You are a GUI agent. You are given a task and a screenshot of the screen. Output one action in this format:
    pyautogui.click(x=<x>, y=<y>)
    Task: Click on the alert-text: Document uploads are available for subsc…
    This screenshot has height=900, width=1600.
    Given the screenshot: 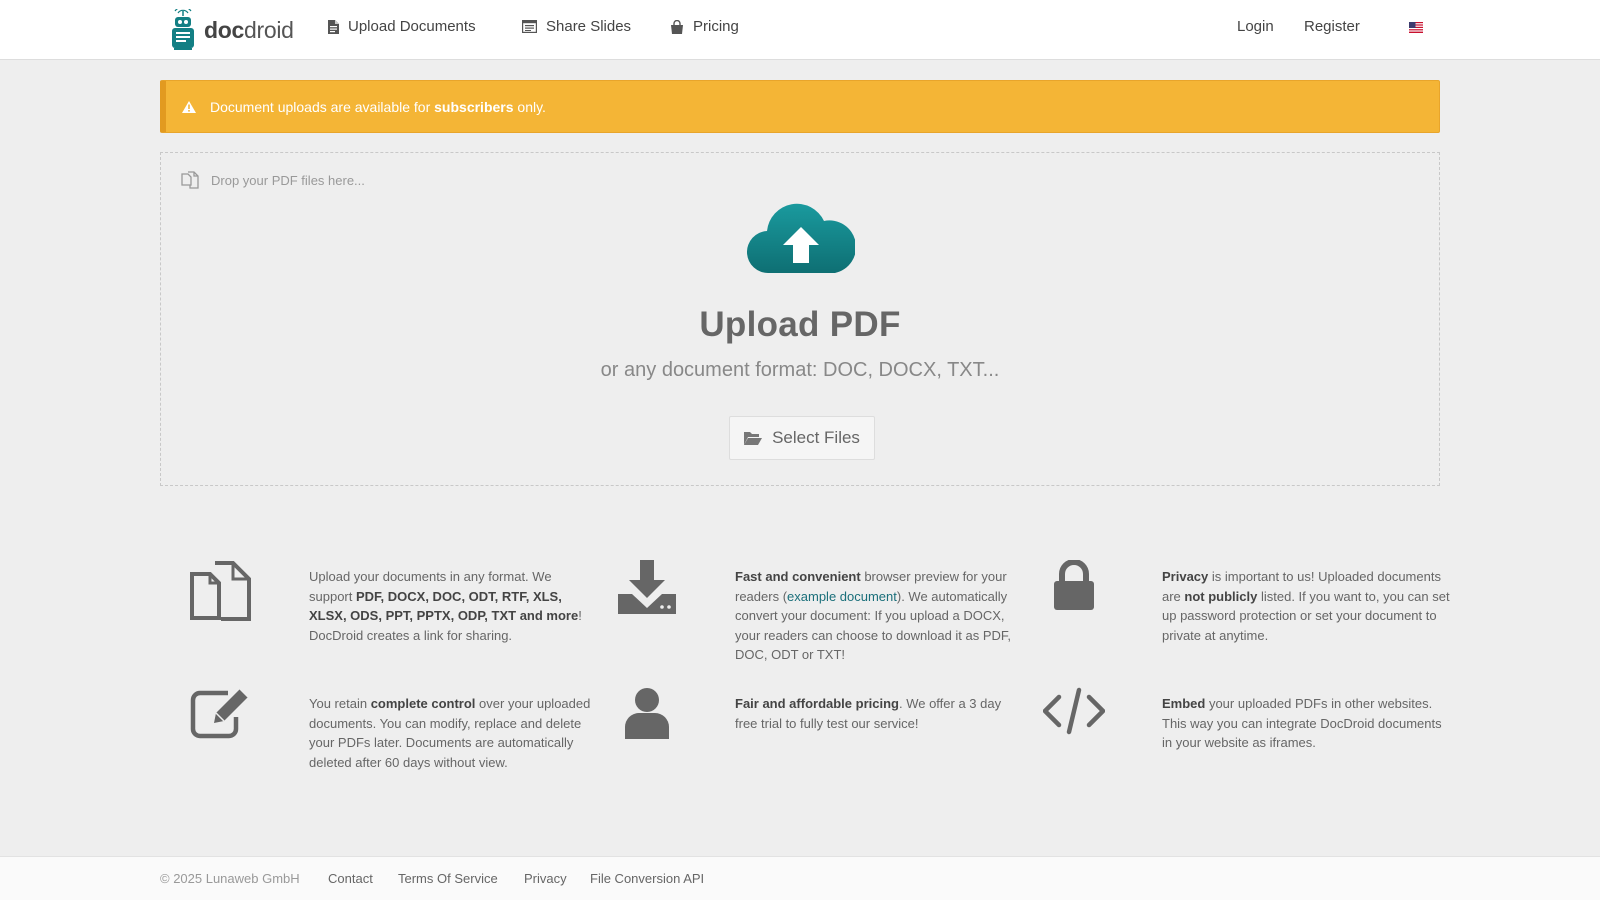 What is the action you would take?
    pyautogui.click(x=378, y=106)
    